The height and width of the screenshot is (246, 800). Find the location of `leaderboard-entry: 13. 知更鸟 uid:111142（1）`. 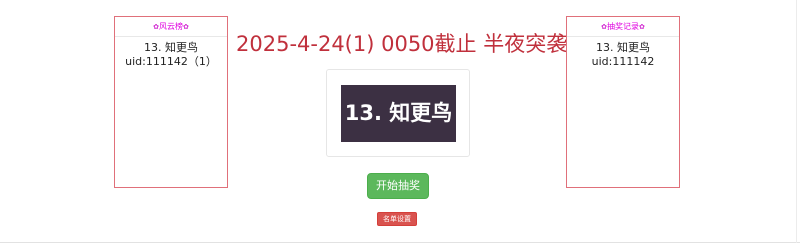

leaderboard-entry: 13. 知更鸟 uid:111142（1） is located at coordinates (171, 54).